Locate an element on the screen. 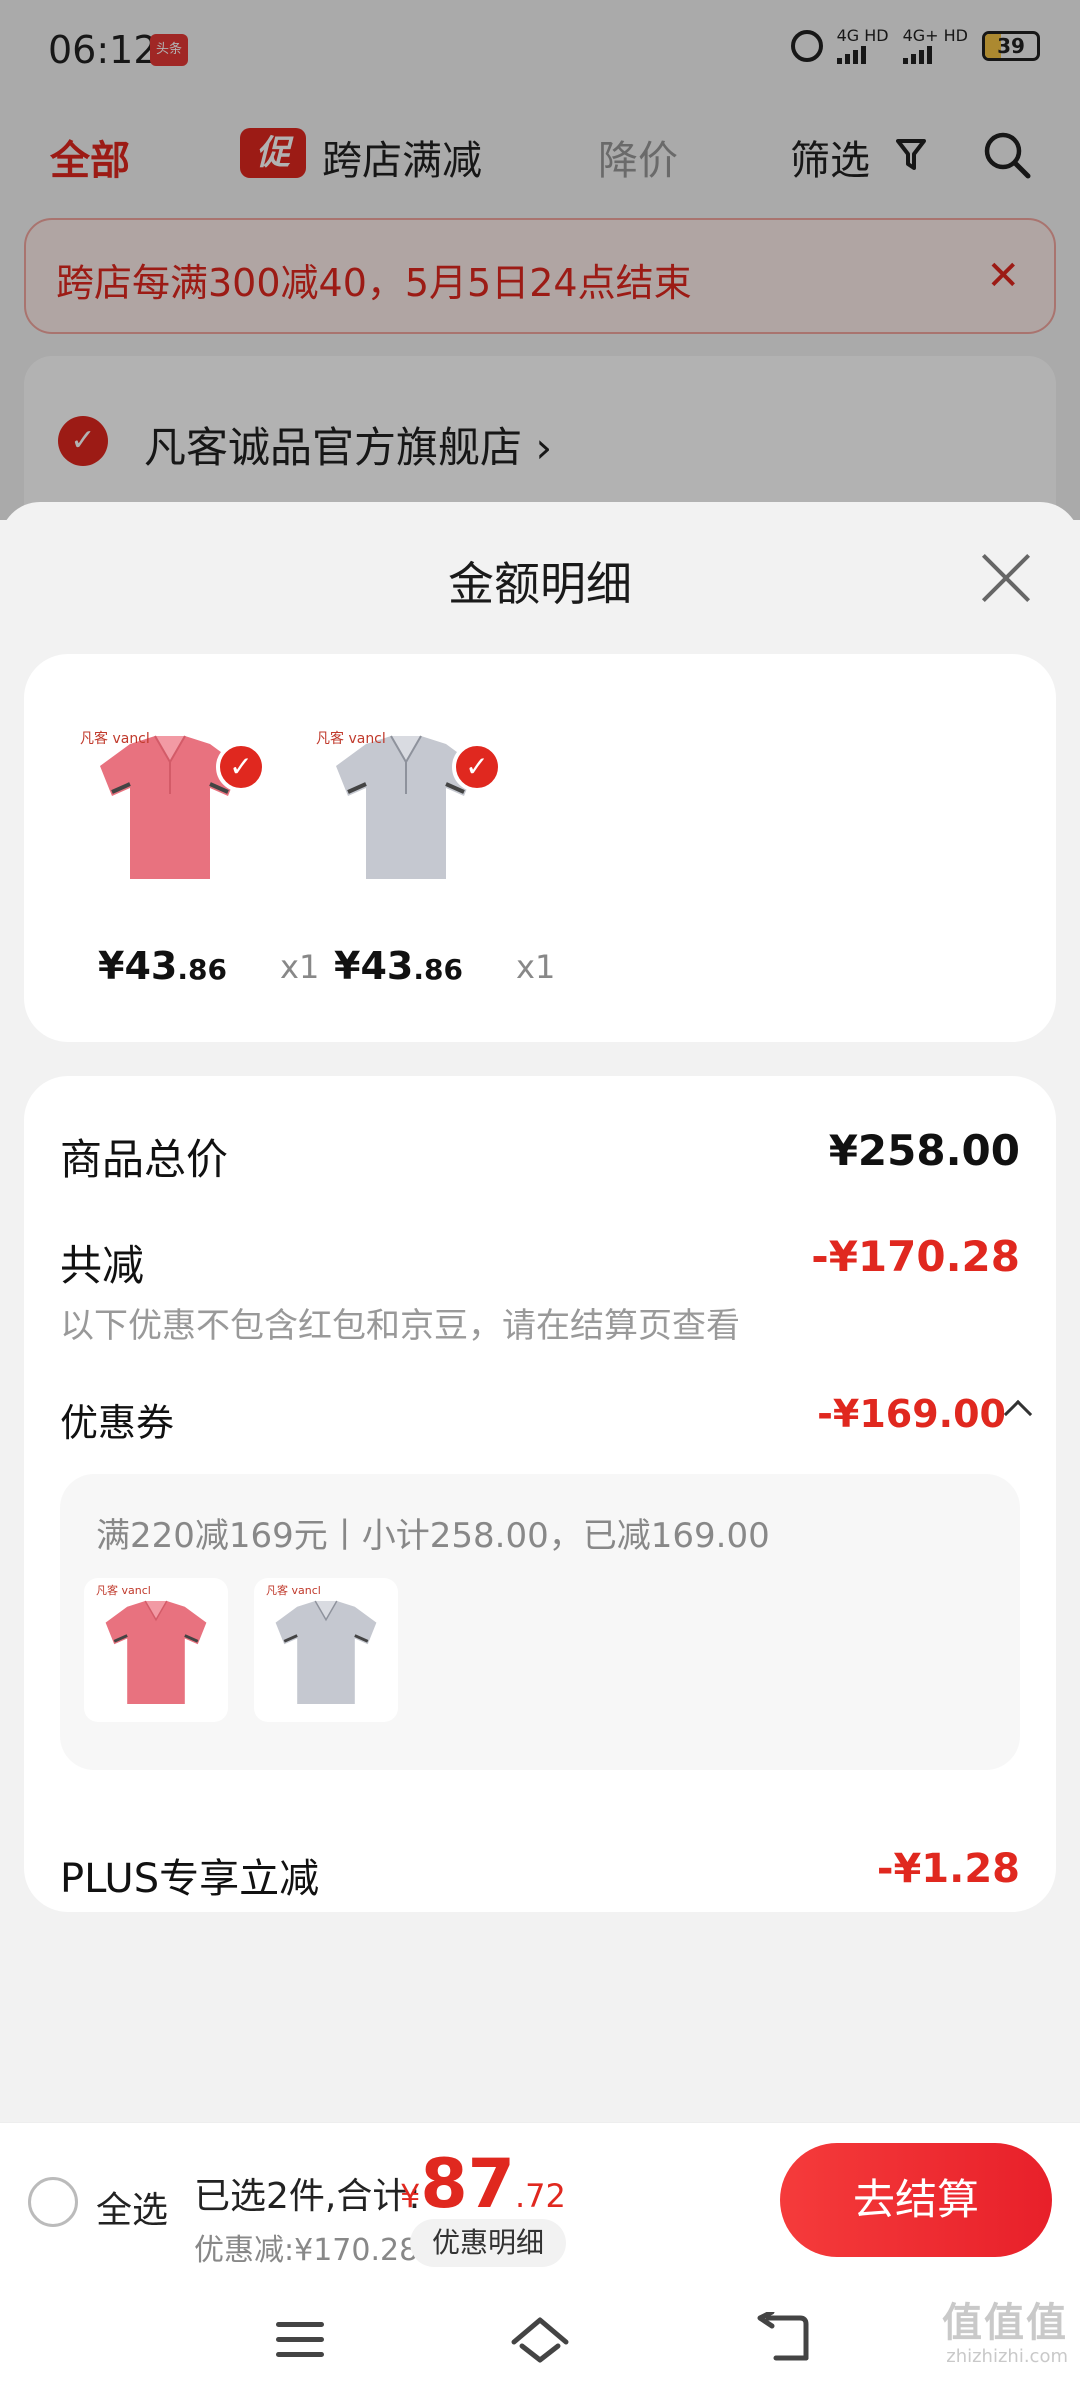 The image size is (1080, 2400). plus-discount-value: -¥1.28 is located at coordinates (948, 1869).